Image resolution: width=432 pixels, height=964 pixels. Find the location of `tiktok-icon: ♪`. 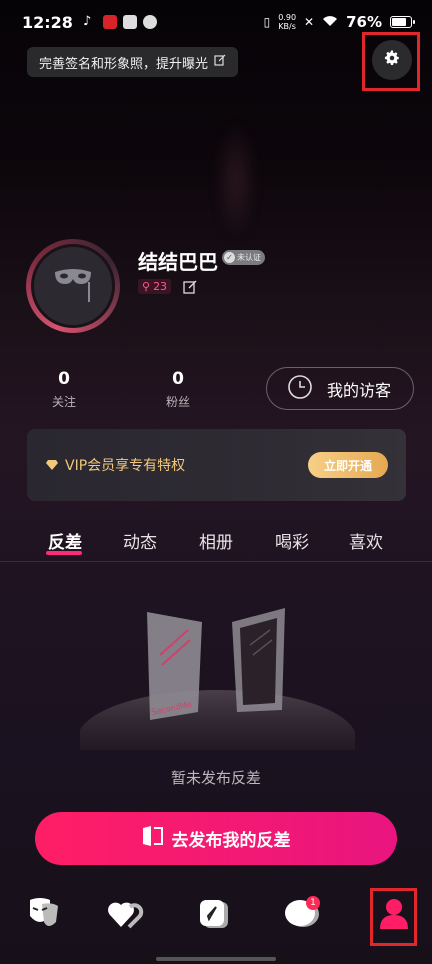

tiktok-icon: ♪ is located at coordinates (87, 21).